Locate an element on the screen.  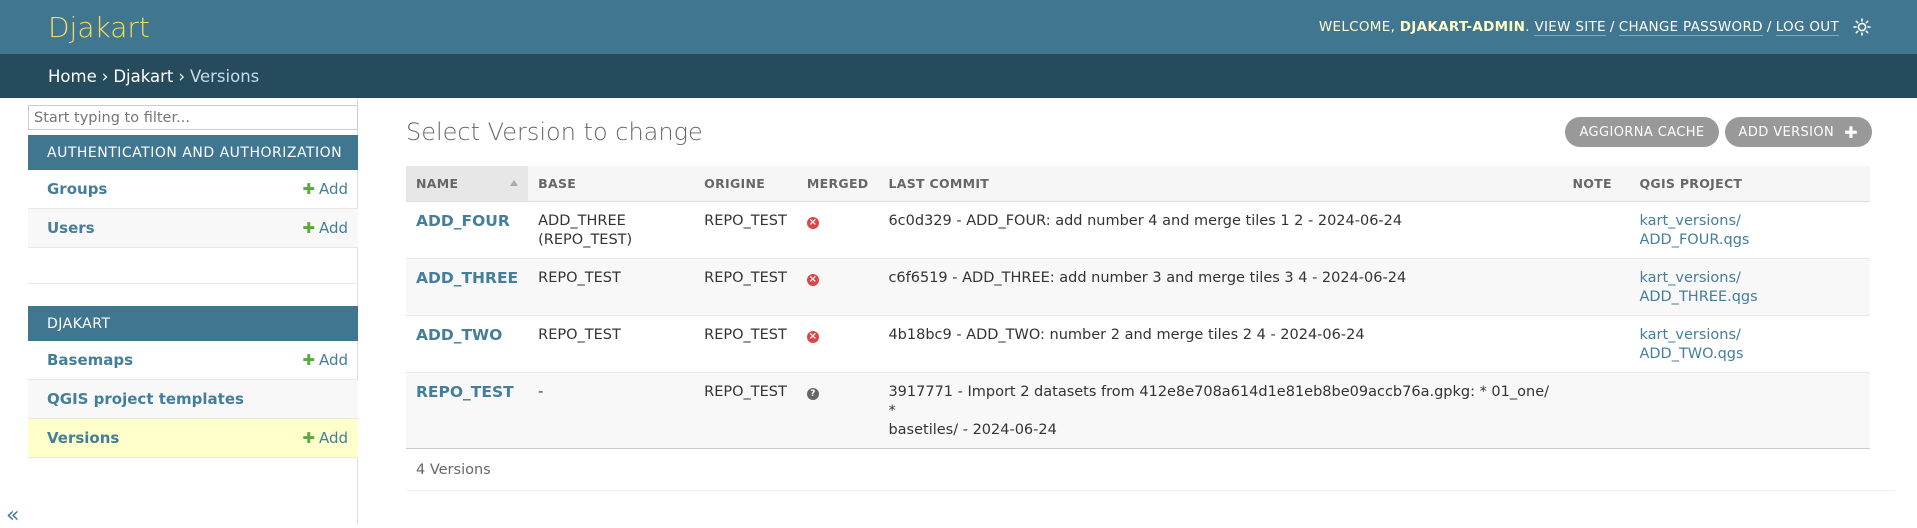
qgis-project-link: kart_versions/ADD_THREE.qgs is located at coordinates (1698, 287).